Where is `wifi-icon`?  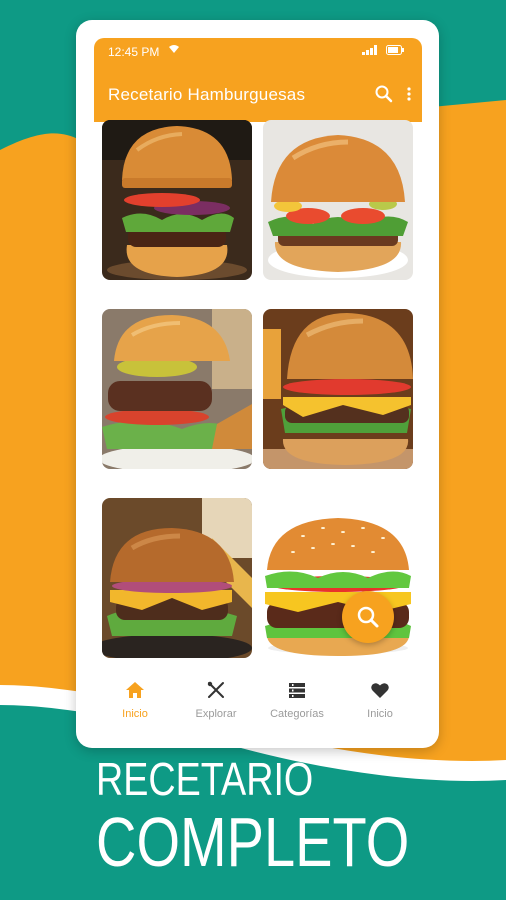
wifi-icon is located at coordinates (174, 49).